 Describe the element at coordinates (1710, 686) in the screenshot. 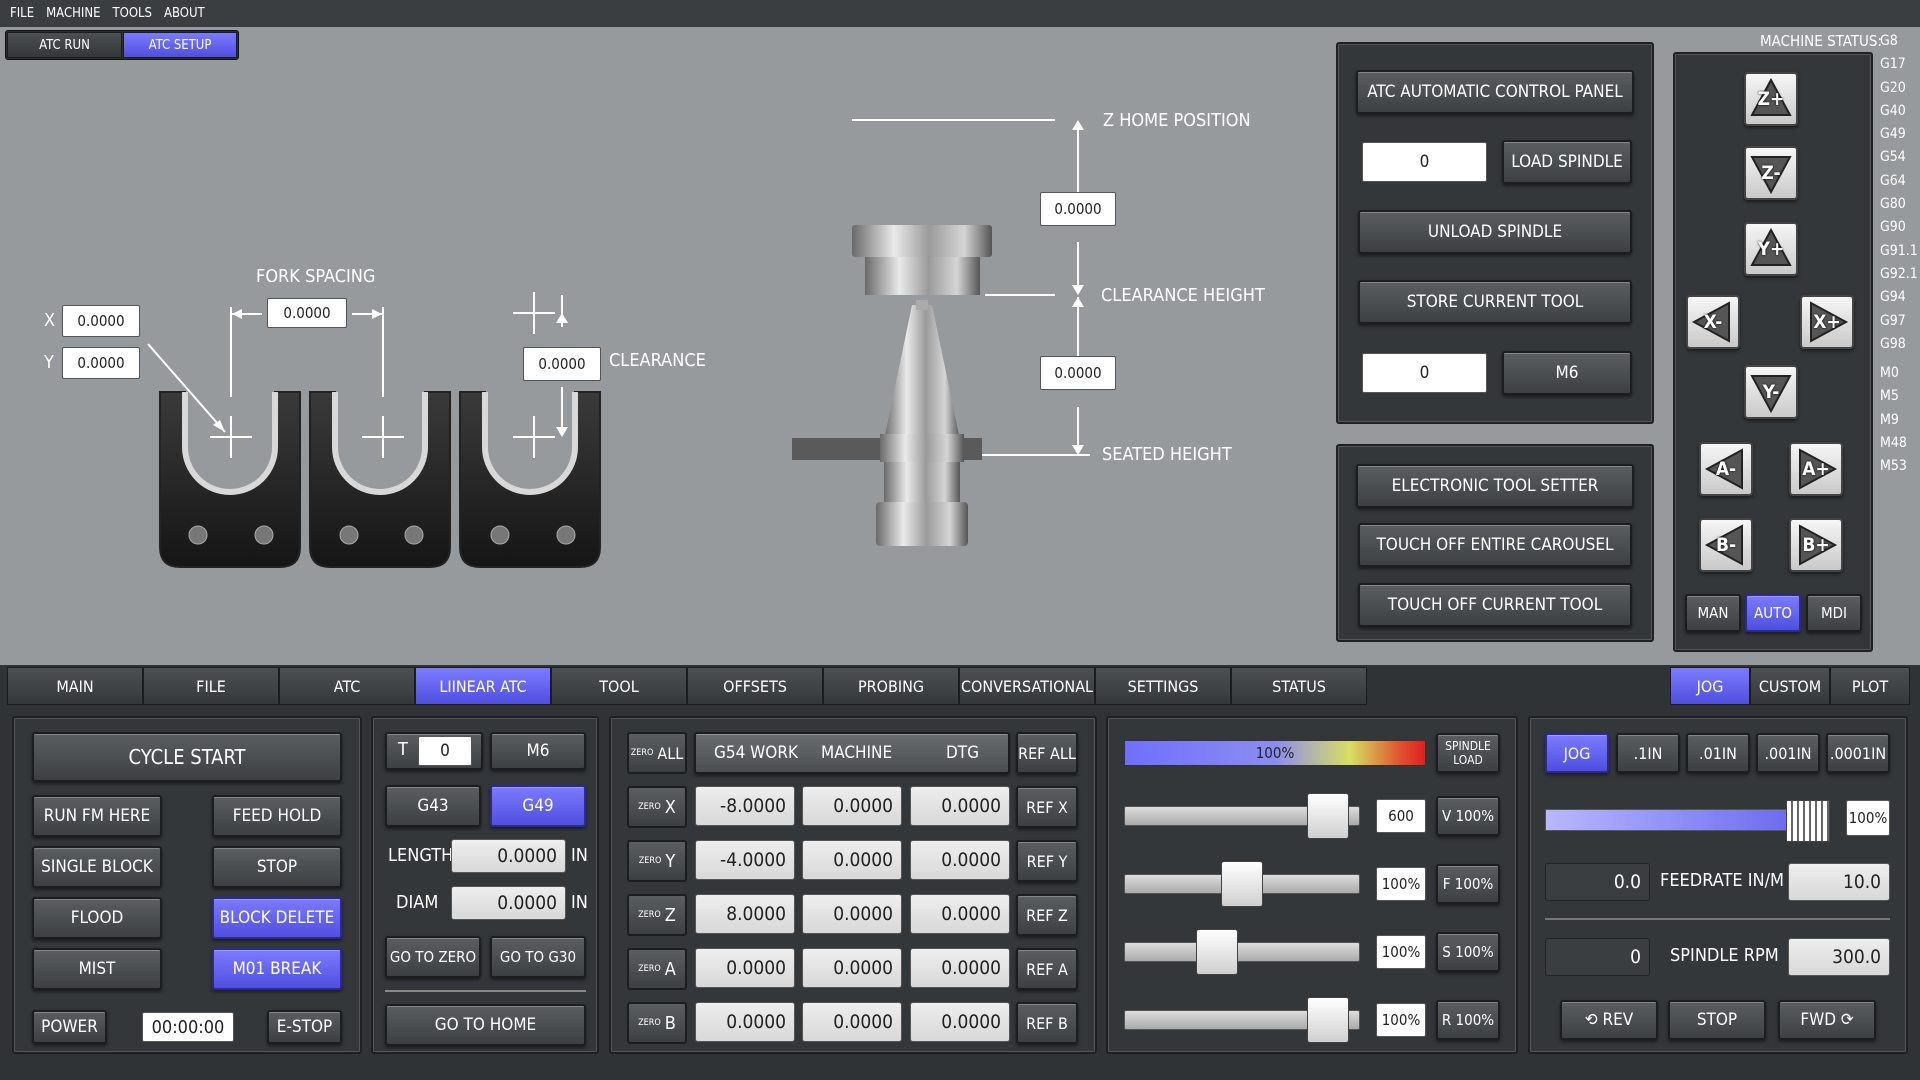

I see `tab-jog: JOG` at that location.